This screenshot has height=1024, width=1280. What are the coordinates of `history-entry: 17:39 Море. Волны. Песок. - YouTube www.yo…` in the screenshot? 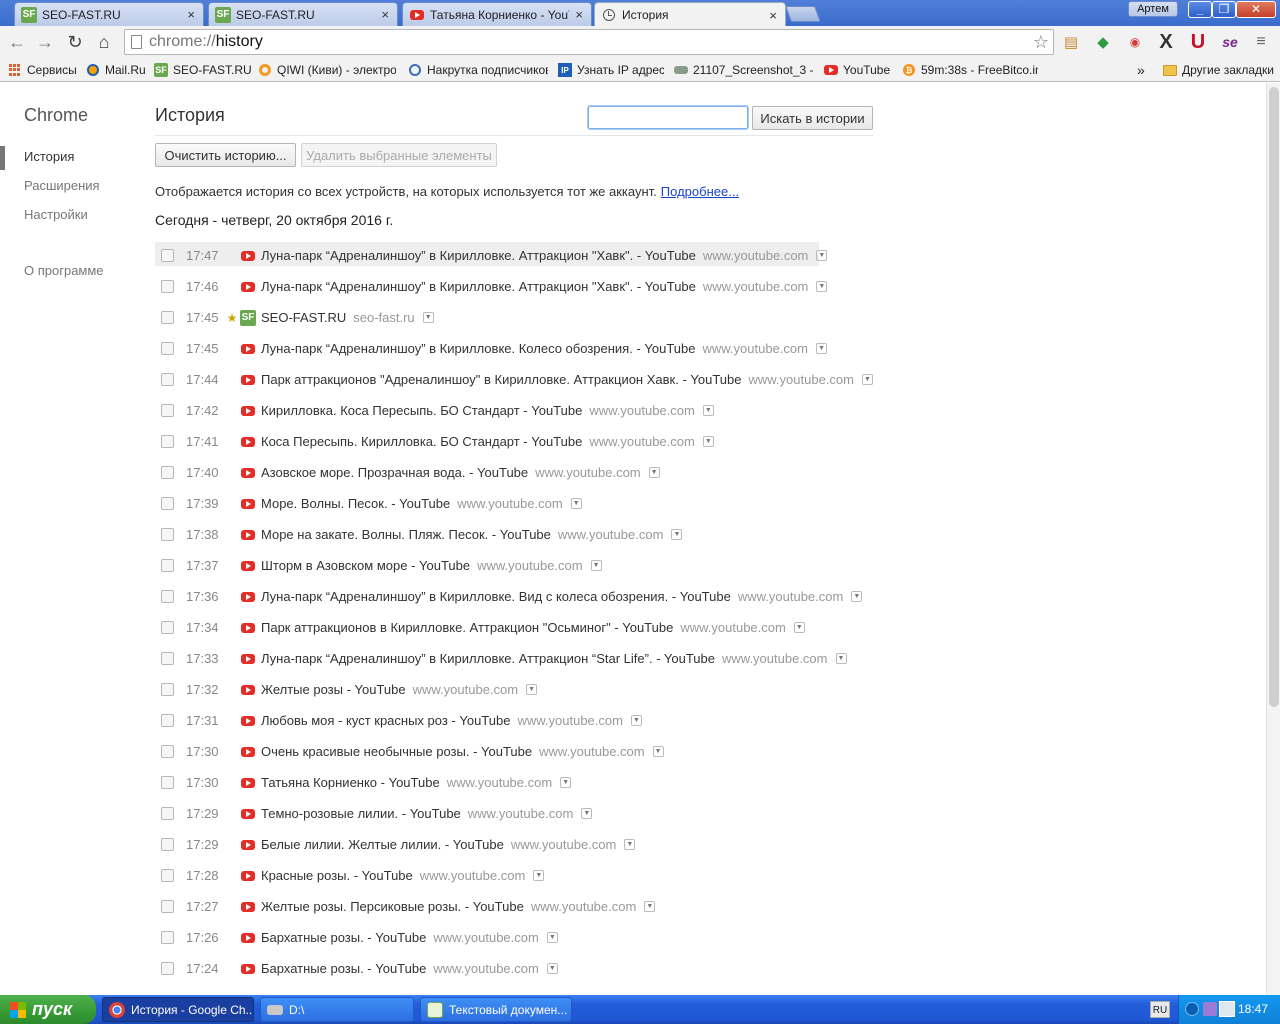 It's located at (515, 503).